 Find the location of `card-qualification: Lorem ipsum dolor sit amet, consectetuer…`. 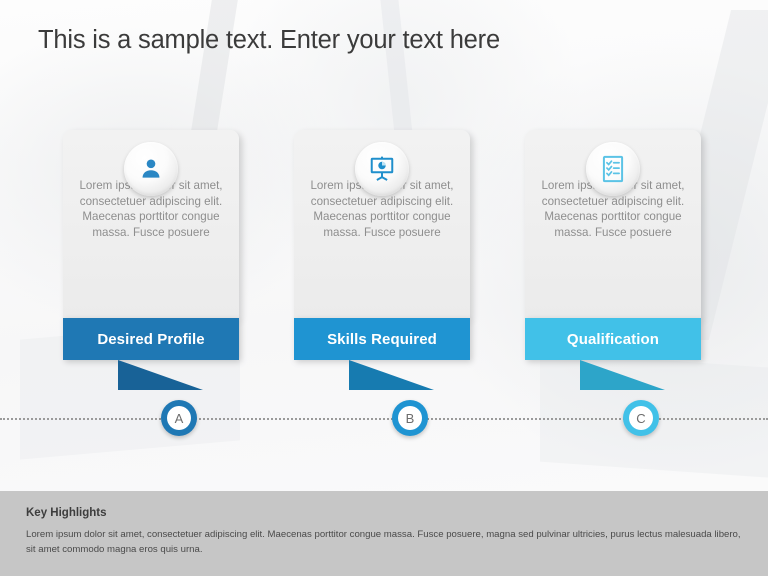

card-qualification: Lorem ipsum dolor sit amet, consectetuer… is located at coordinates (613, 260).